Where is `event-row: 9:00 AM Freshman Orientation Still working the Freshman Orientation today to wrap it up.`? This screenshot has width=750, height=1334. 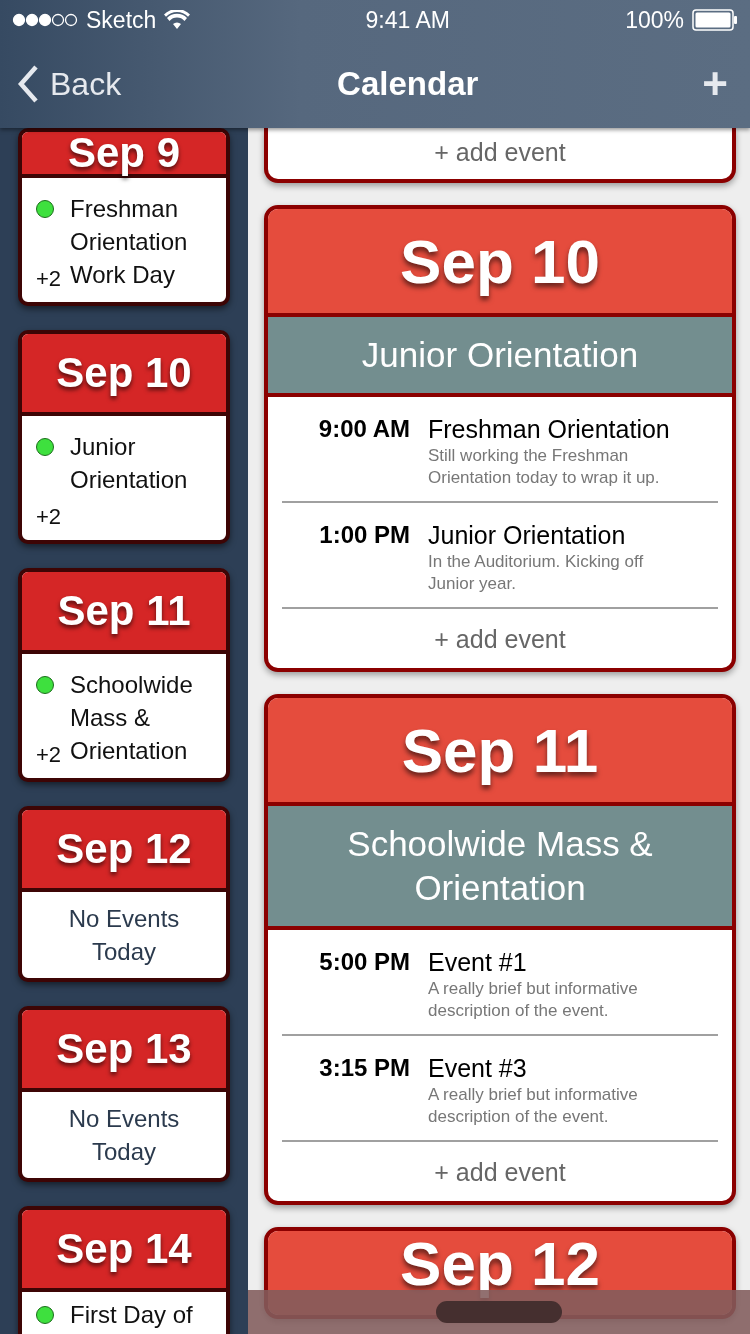
event-row: 9:00 AM Freshman Orientation Still working the Freshman Orientation today to wrap it up. is located at coordinates (500, 450).